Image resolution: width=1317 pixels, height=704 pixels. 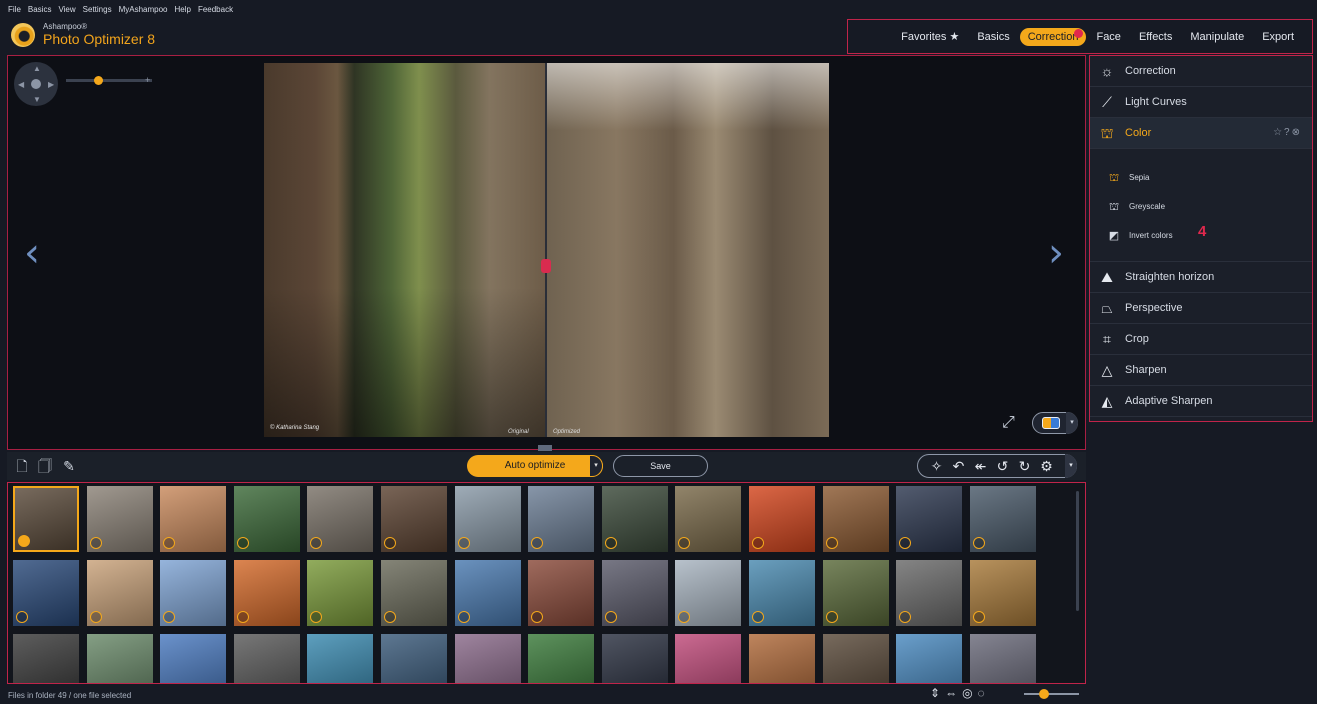 What do you see at coordinates (98, 80) in the screenshot?
I see `zoom-slider-knob` at bounding box center [98, 80].